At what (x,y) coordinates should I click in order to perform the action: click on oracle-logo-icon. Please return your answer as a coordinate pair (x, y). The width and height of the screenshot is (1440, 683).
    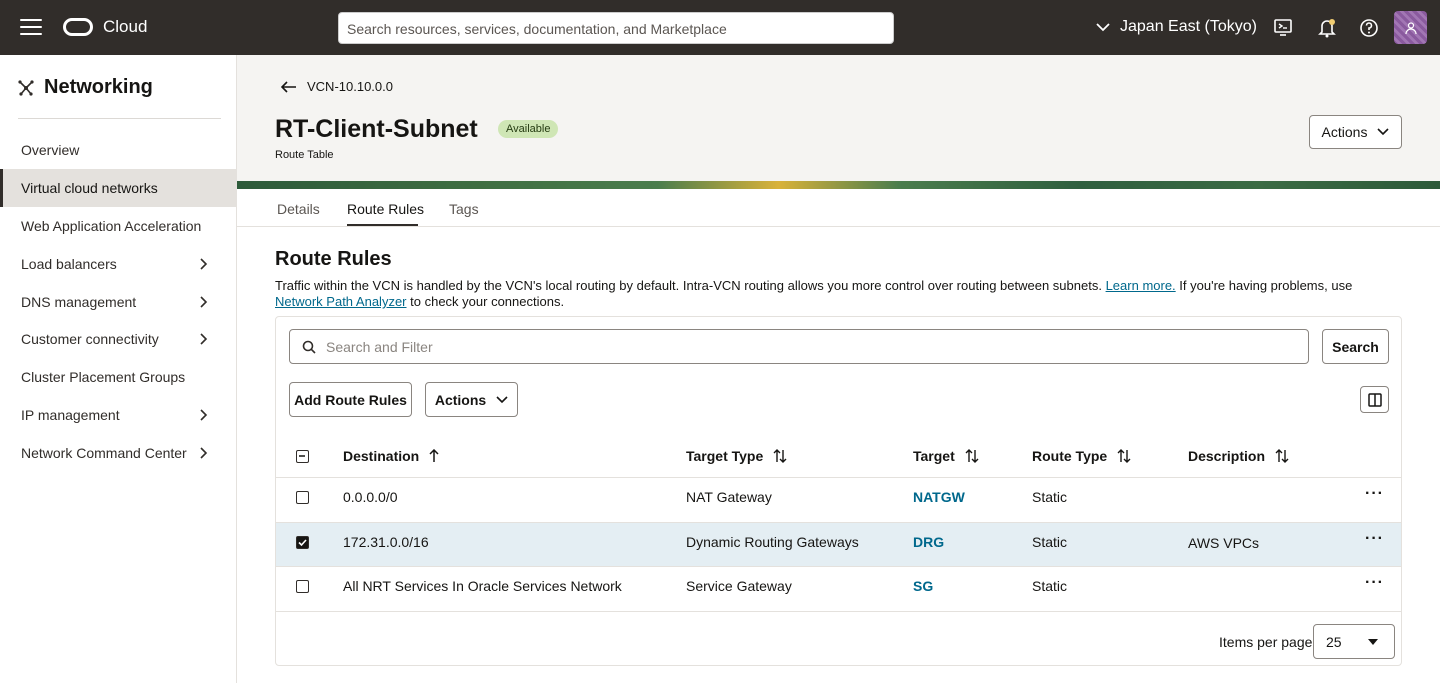
    Looking at the image, I should click on (78, 27).